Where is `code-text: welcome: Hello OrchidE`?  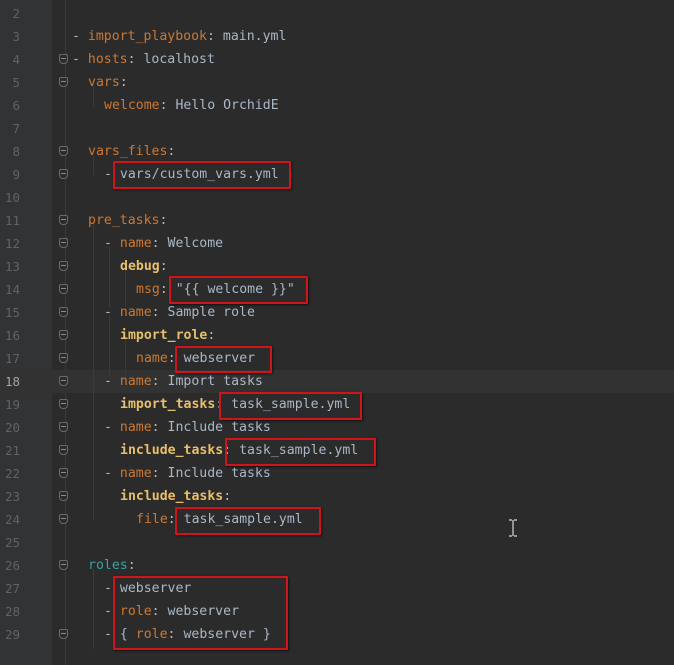 code-text: welcome: Hello OrchidE is located at coordinates (191, 105).